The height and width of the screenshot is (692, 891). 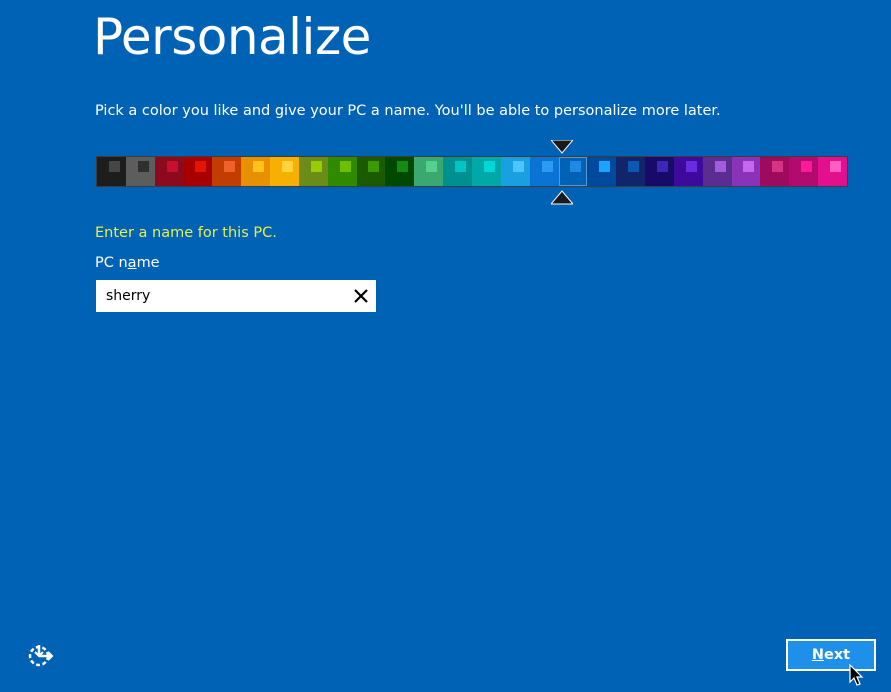 I want to click on pc-name-label: PC name, so click(x=127, y=263).